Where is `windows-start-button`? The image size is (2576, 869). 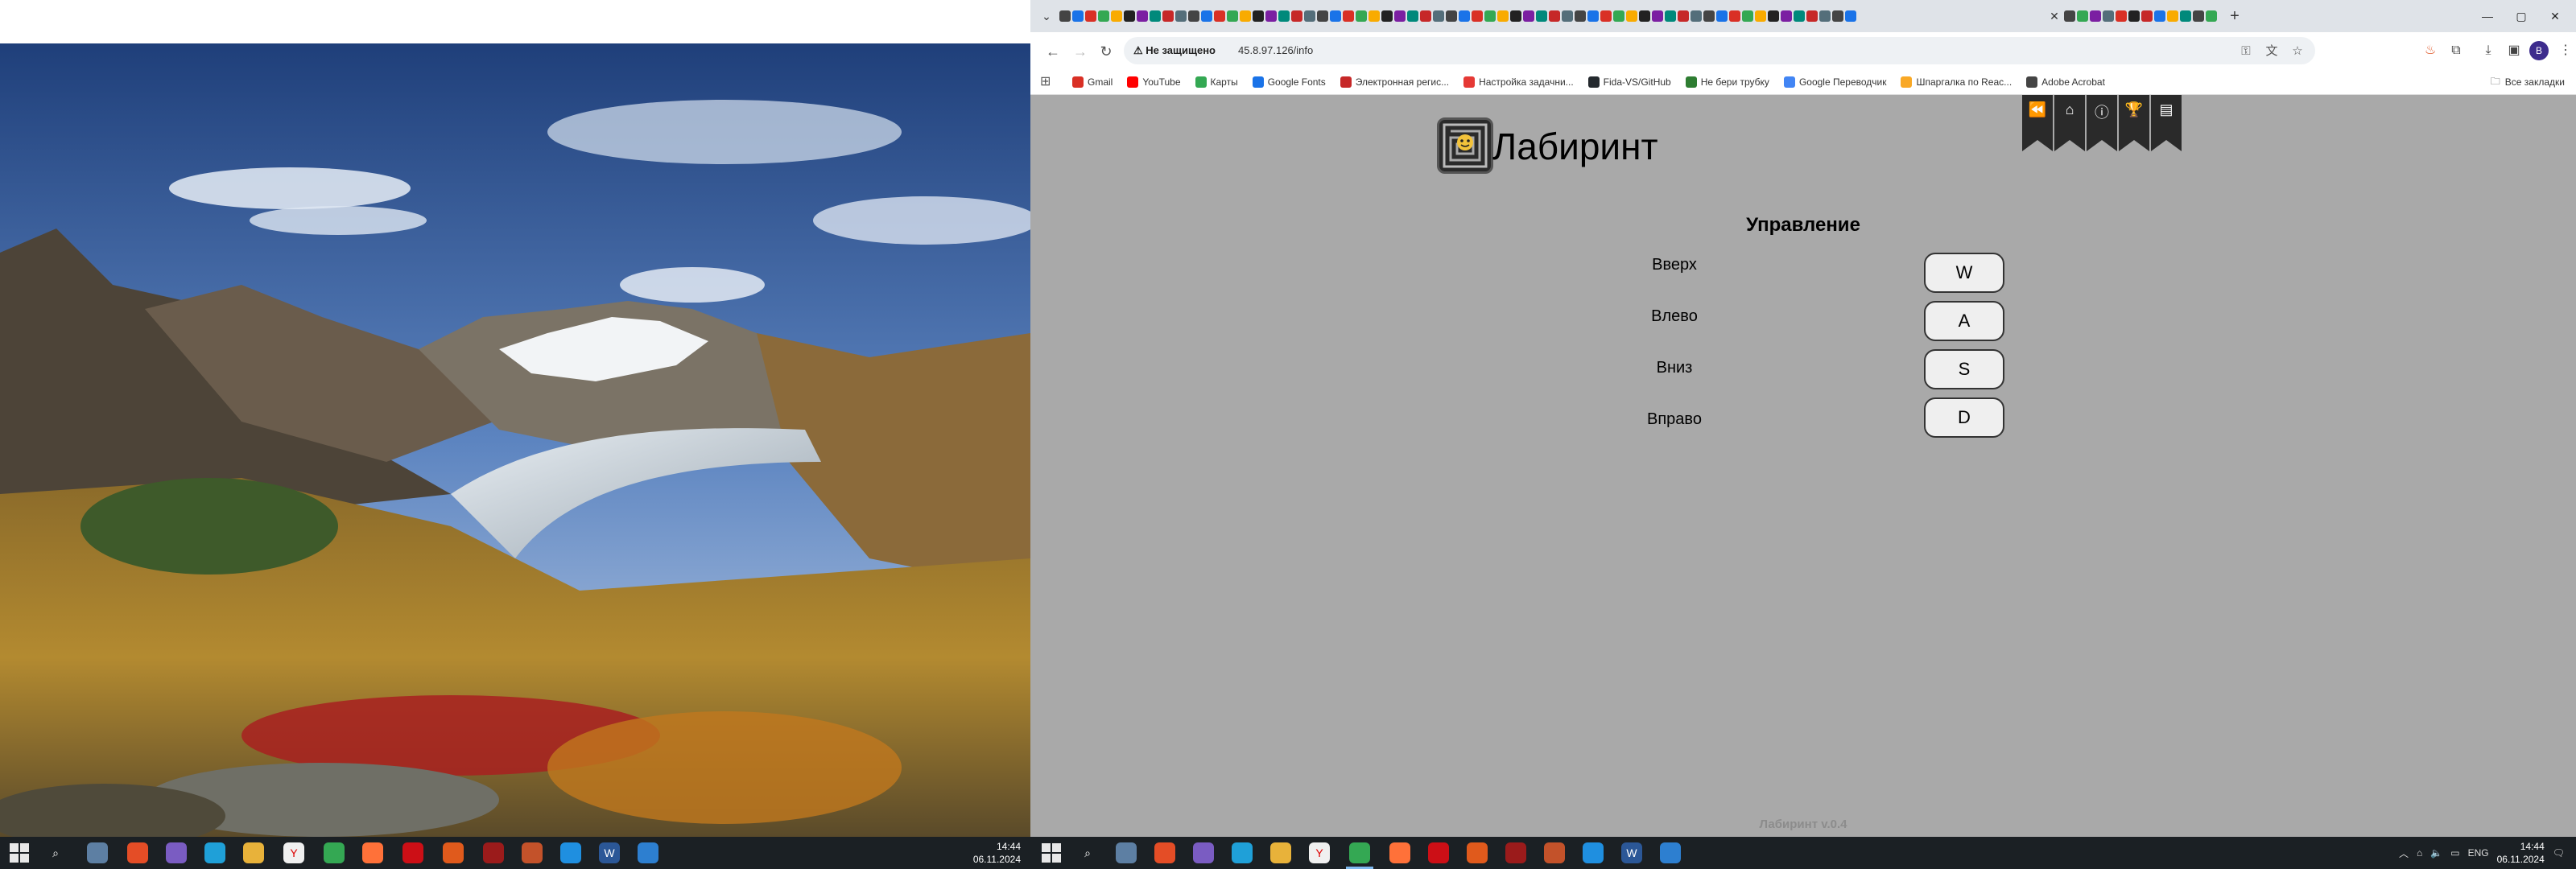 windows-start-button is located at coordinates (19, 853).